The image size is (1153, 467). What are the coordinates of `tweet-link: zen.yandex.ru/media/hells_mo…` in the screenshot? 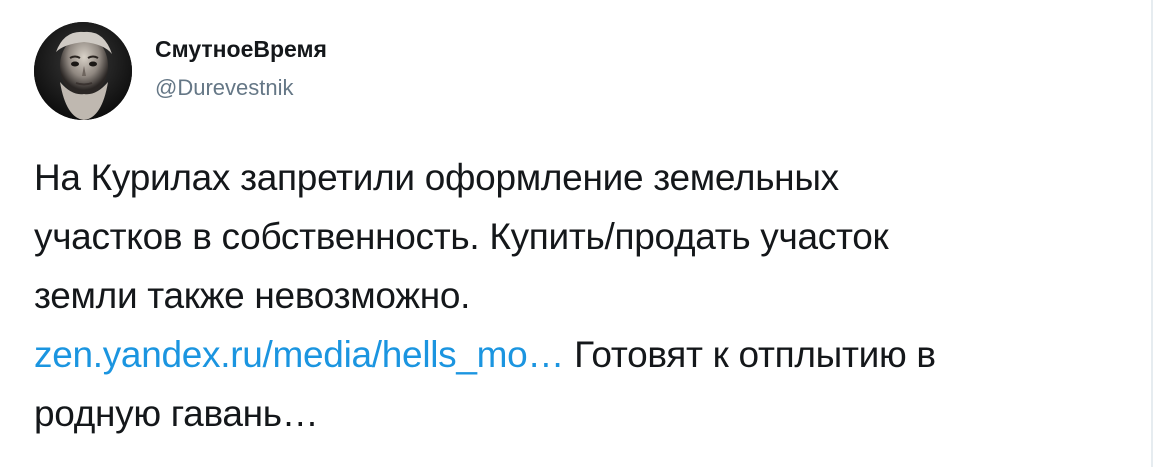 It's located at (299, 354).